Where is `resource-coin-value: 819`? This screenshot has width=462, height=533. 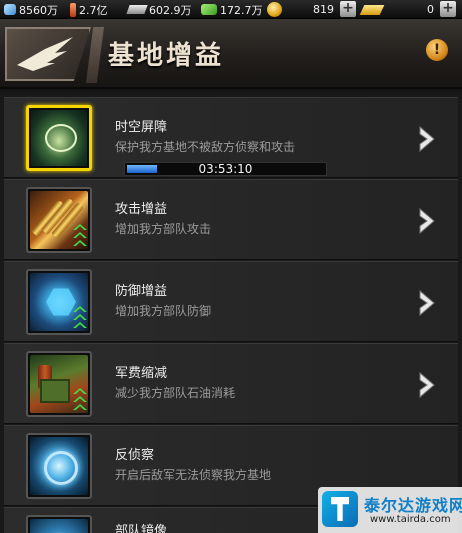 resource-coin-value: 819 is located at coordinates (323, 9).